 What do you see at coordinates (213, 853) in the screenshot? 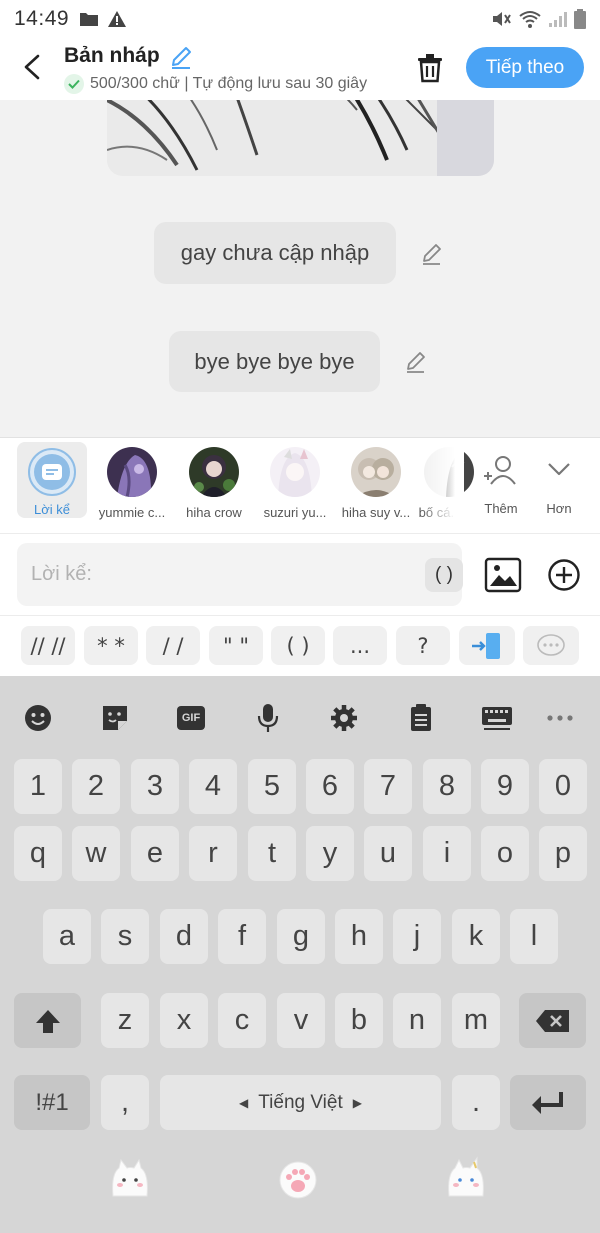
I see `key-r: r` at bounding box center [213, 853].